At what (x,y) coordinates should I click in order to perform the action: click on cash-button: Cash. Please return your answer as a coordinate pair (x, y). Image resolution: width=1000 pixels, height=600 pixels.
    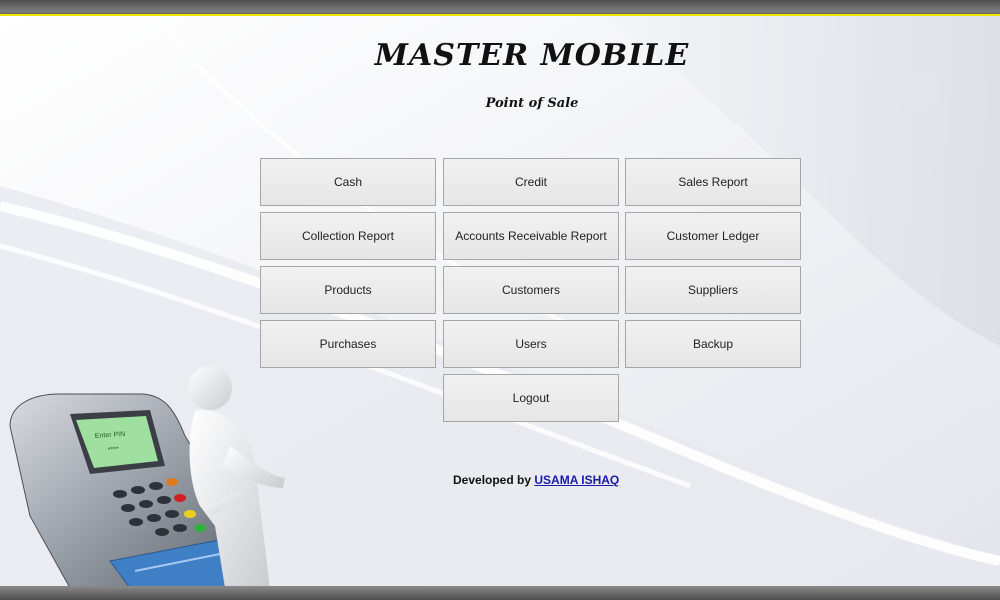
    Looking at the image, I should click on (348, 182).